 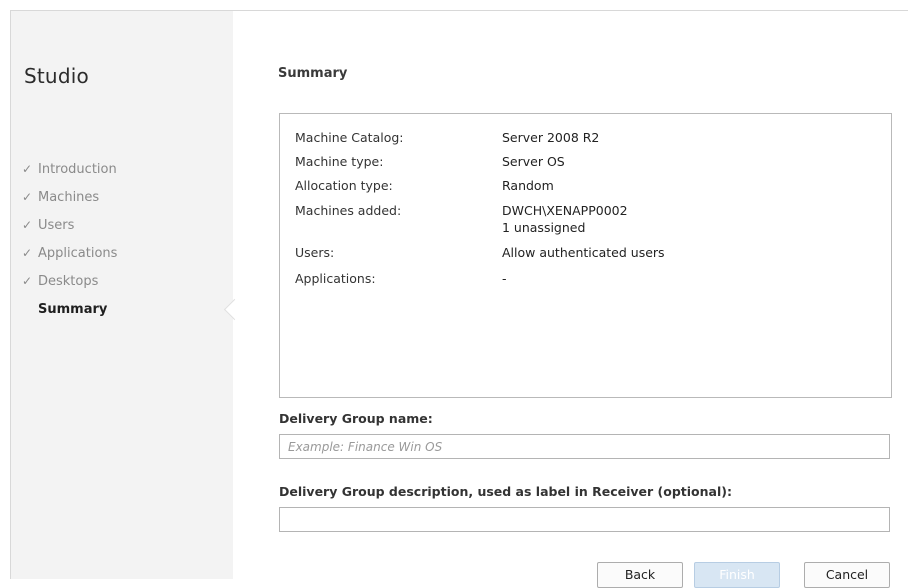 I want to click on summary-value: Random, so click(x=528, y=185).